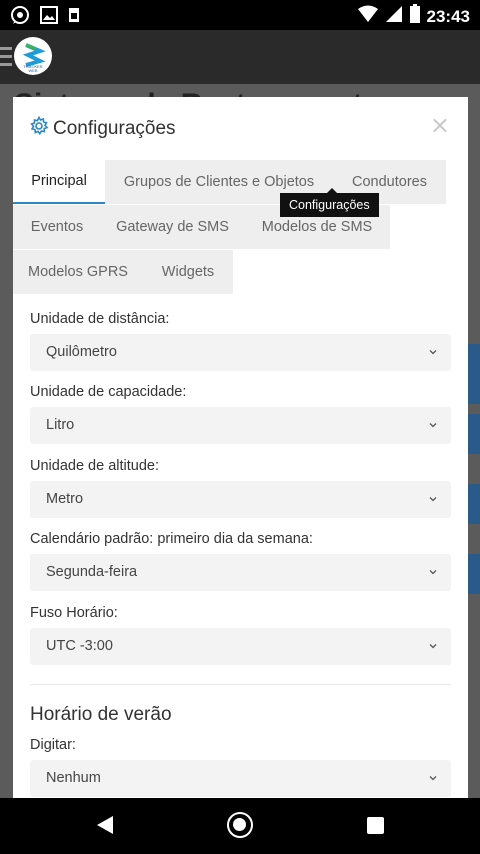  What do you see at coordinates (240, 425) in the screenshot?
I see `capacity-unit-select: Litro` at bounding box center [240, 425].